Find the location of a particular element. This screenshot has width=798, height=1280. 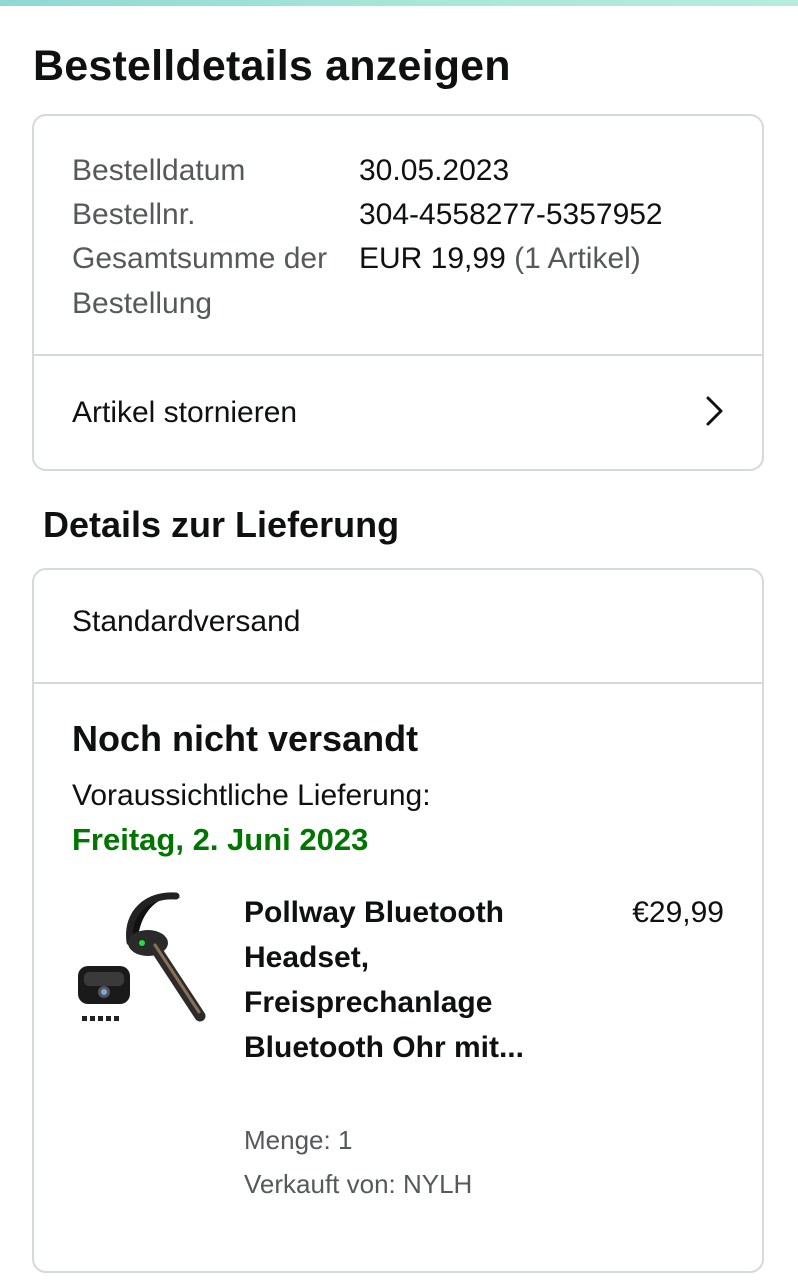

estimated-delivery-label: Voraussichtliche Lieferung: is located at coordinates (251, 795).